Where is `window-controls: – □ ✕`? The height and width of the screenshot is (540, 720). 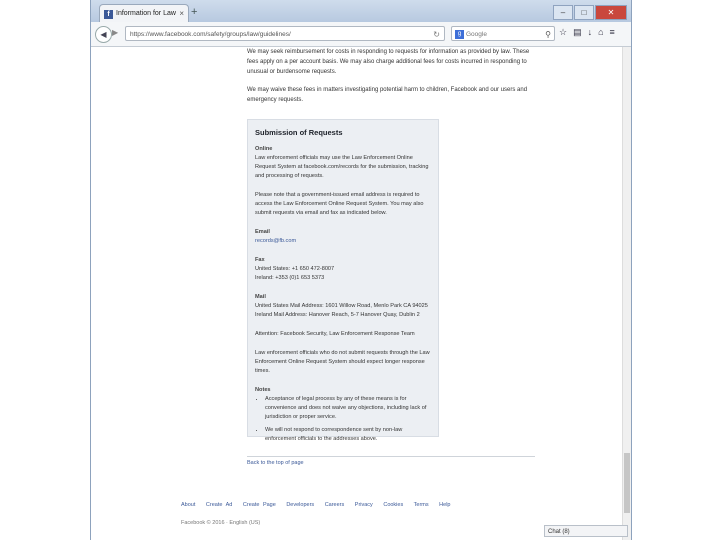
window-controls: – □ ✕ is located at coordinates (589, 11).